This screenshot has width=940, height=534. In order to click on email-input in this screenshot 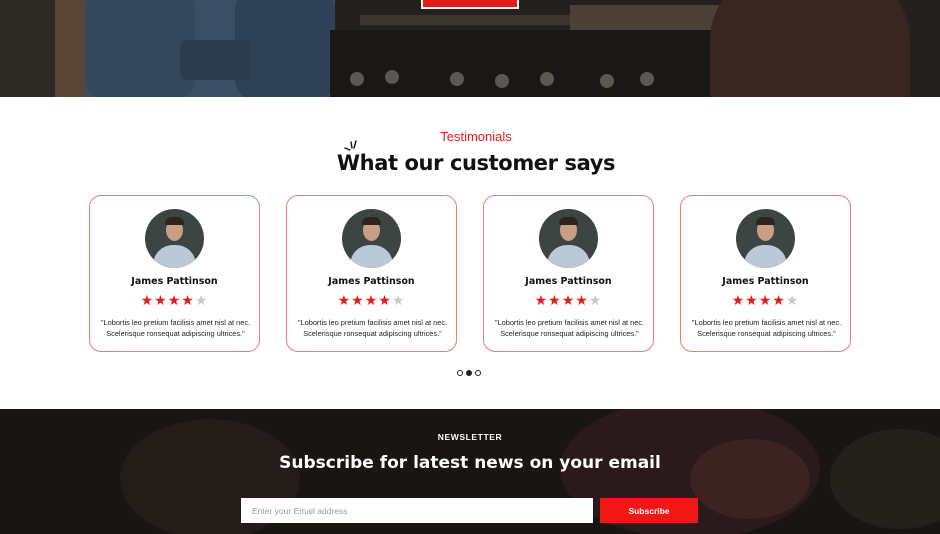, I will do `click(417, 510)`.